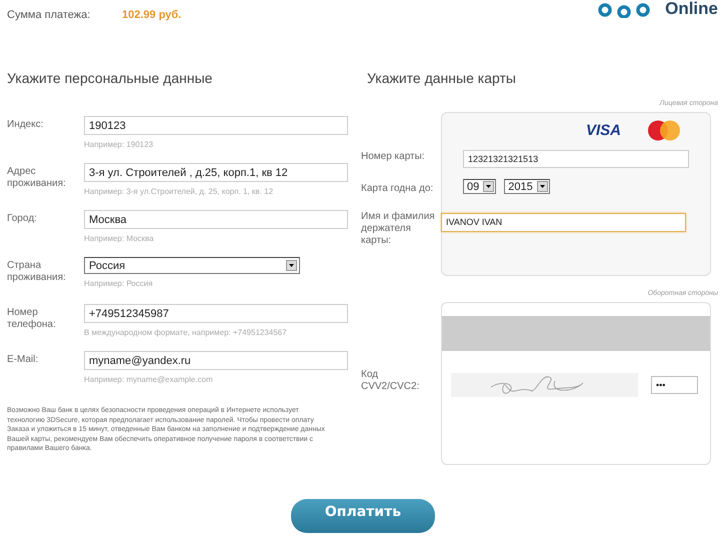 The height and width of the screenshot is (540, 726). I want to click on mastercard-icon, so click(664, 130).